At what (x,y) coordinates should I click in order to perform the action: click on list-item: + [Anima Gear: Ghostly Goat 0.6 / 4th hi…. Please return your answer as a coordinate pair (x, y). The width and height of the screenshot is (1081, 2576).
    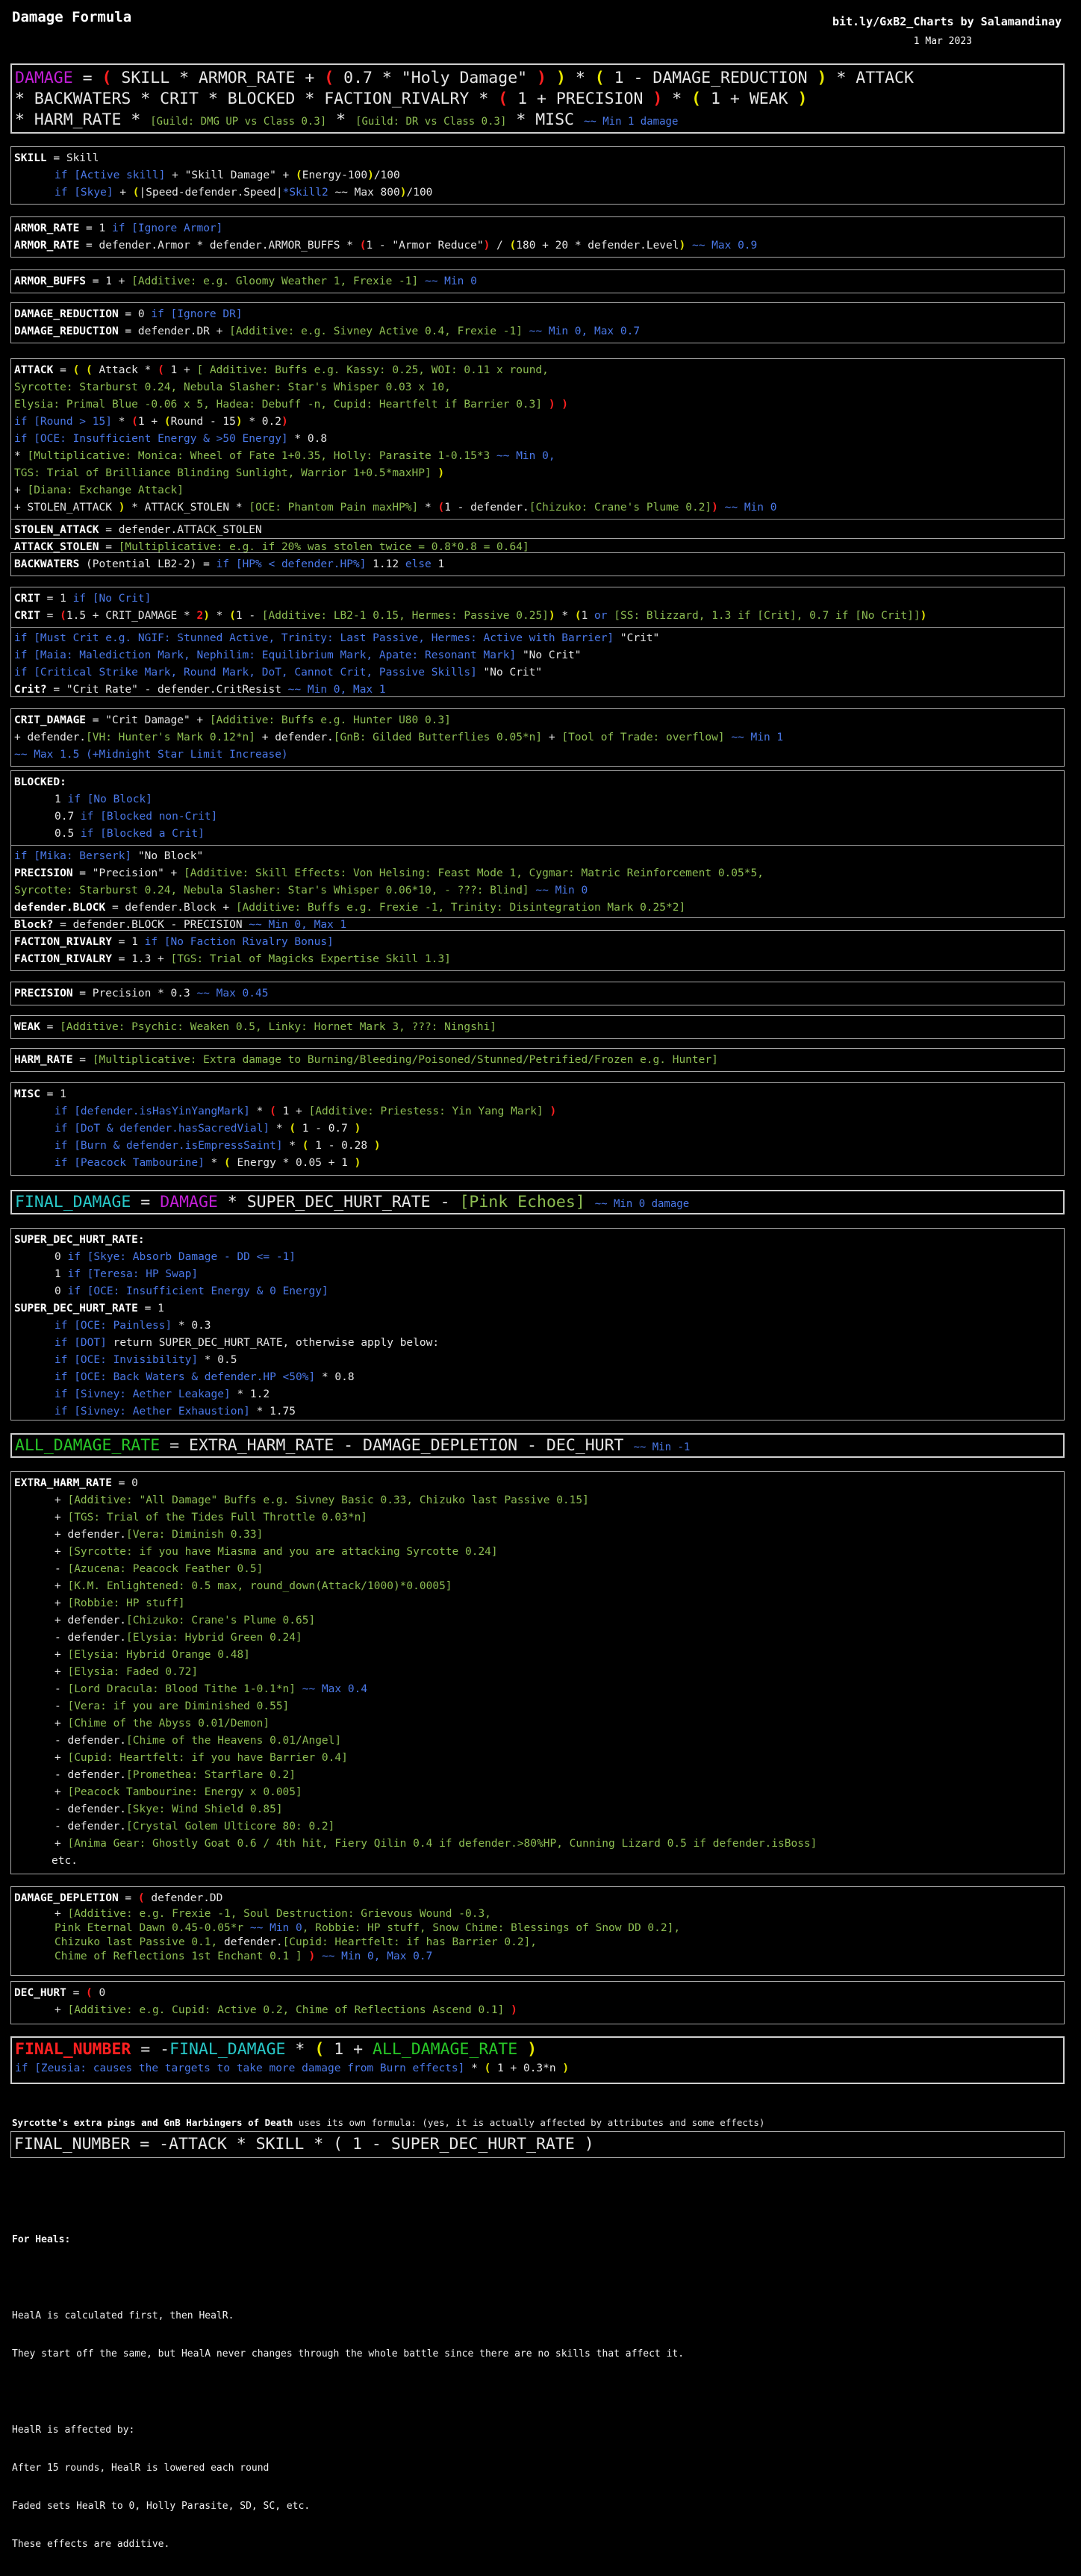
    Looking at the image, I should click on (539, 1844).